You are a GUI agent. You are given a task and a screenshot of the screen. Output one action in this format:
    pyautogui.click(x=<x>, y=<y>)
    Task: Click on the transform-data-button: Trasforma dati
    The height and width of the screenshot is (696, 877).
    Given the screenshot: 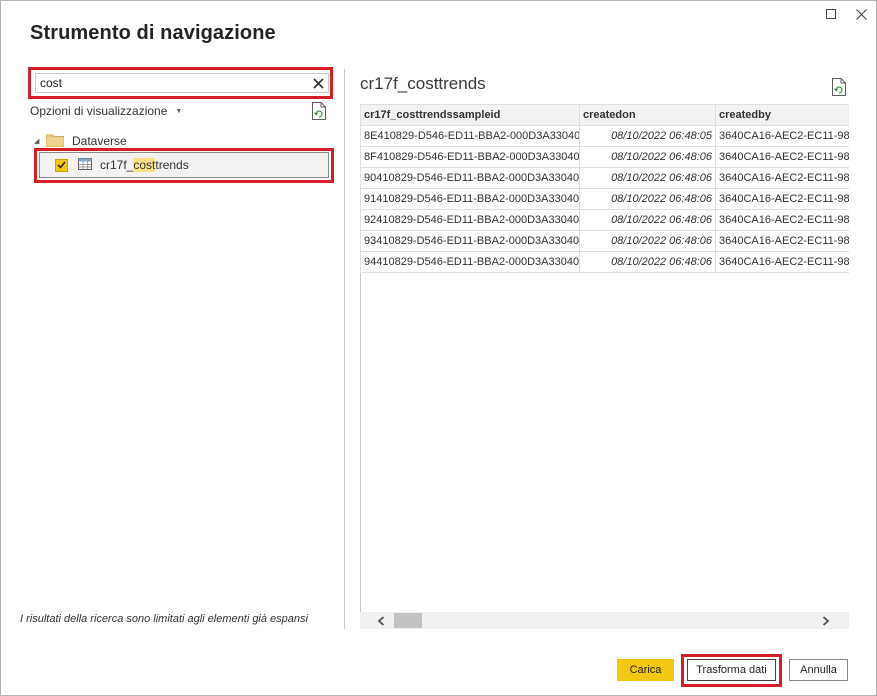 What is the action you would take?
    pyautogui.click(x=731, y=670)
    